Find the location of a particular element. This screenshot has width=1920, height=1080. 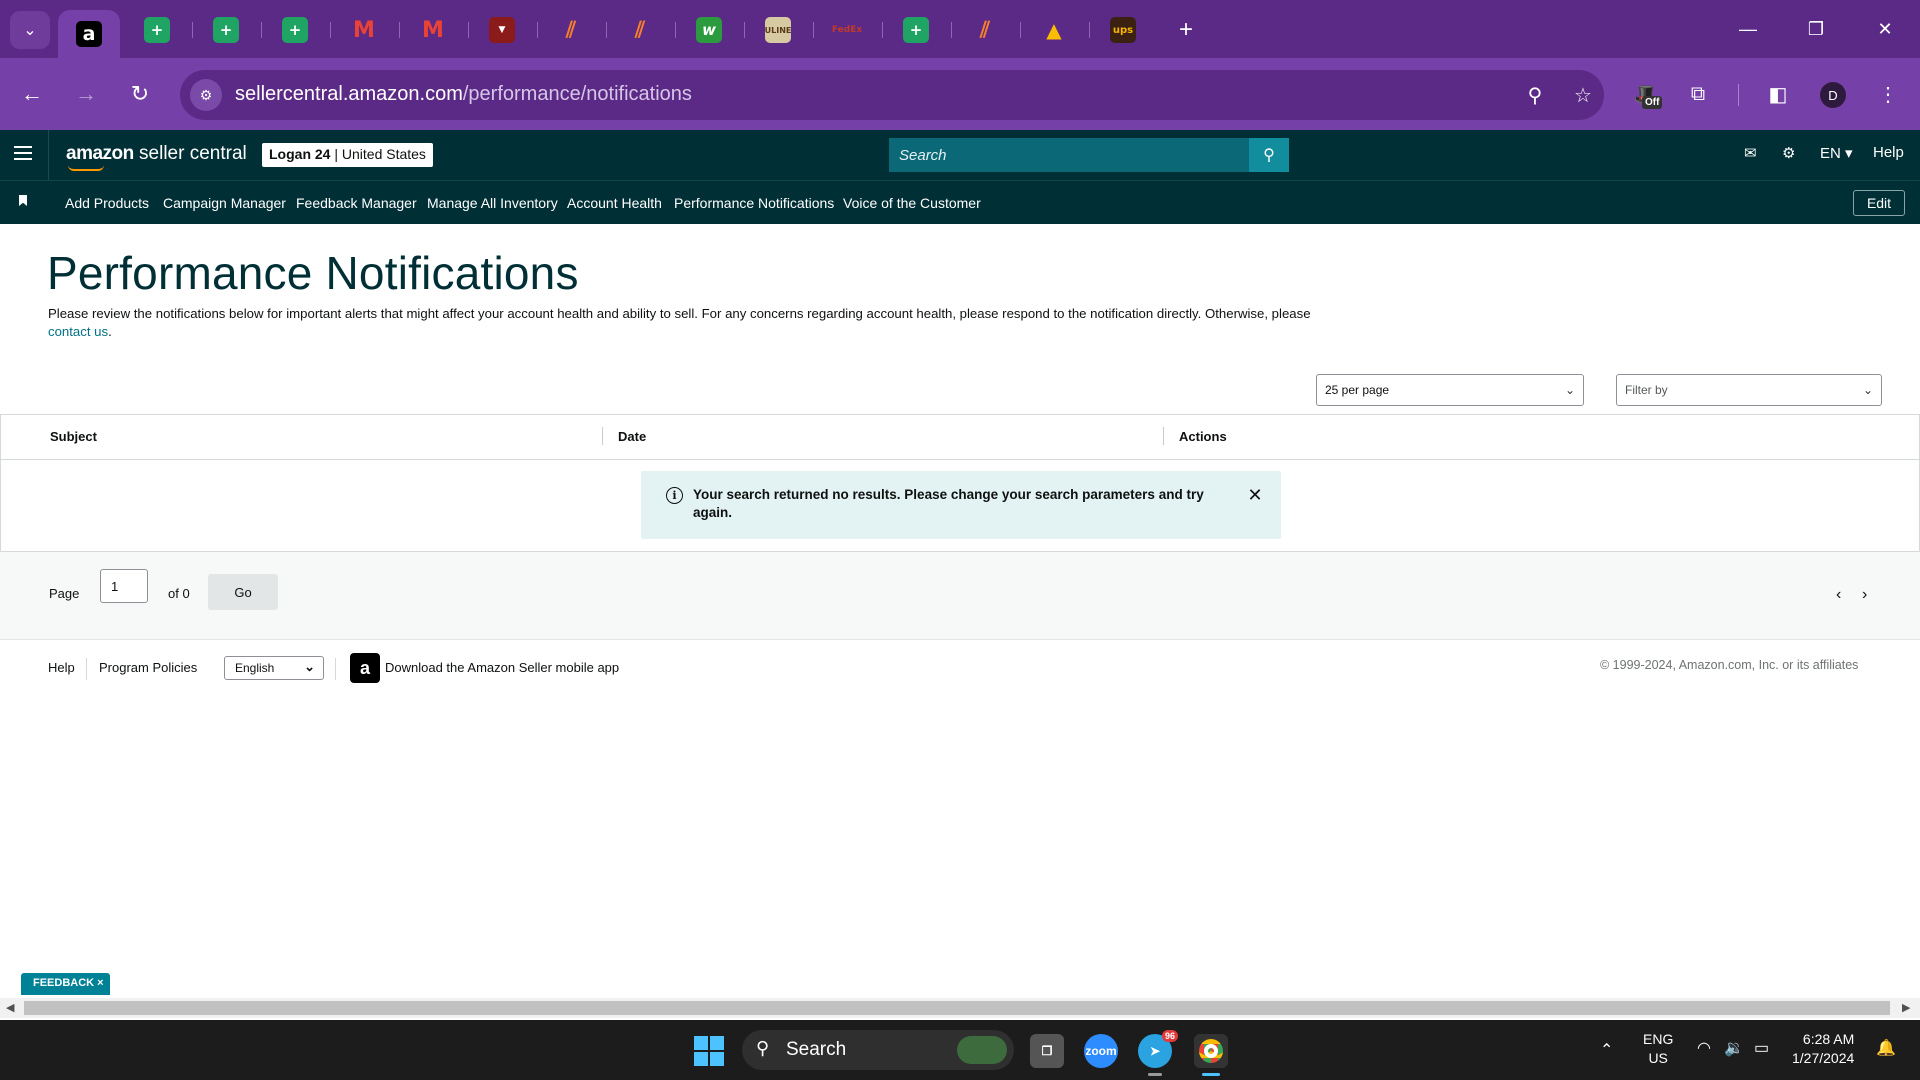

input-language-indicator: ENG US is located at coordinates (1658, 1049).